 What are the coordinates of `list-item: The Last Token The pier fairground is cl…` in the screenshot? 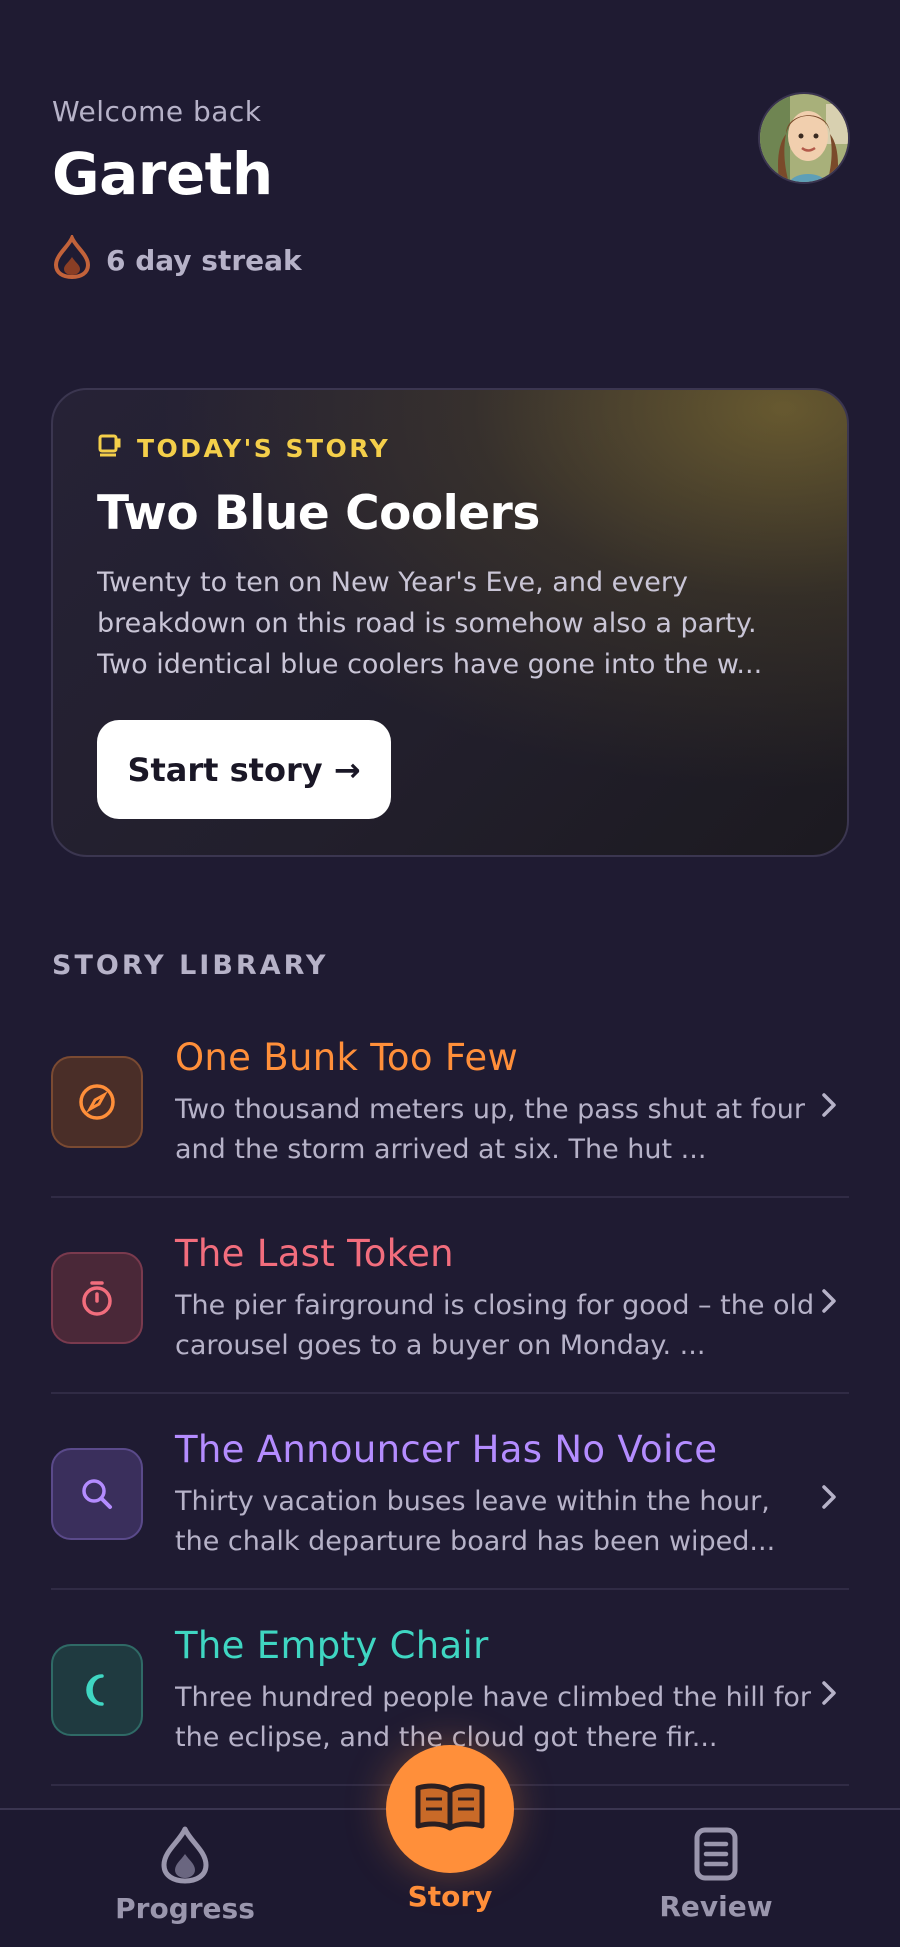 It's located at (450, 1296).